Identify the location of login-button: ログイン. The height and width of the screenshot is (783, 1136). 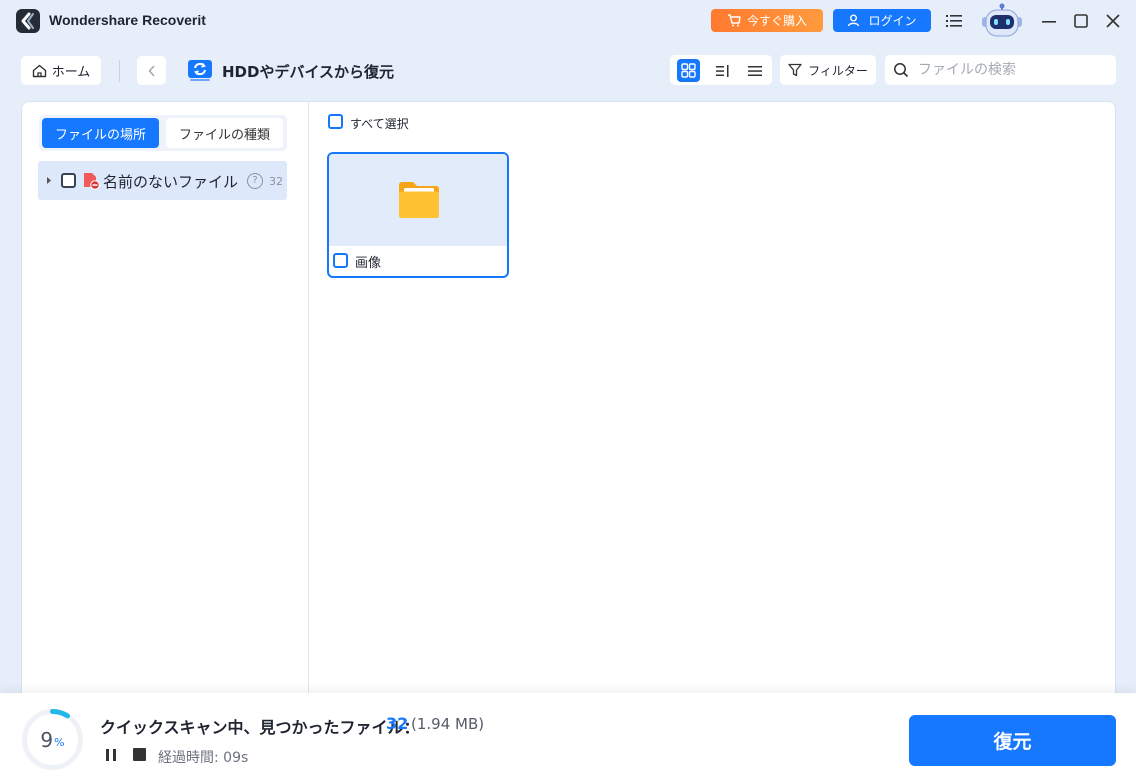
(882, 20).